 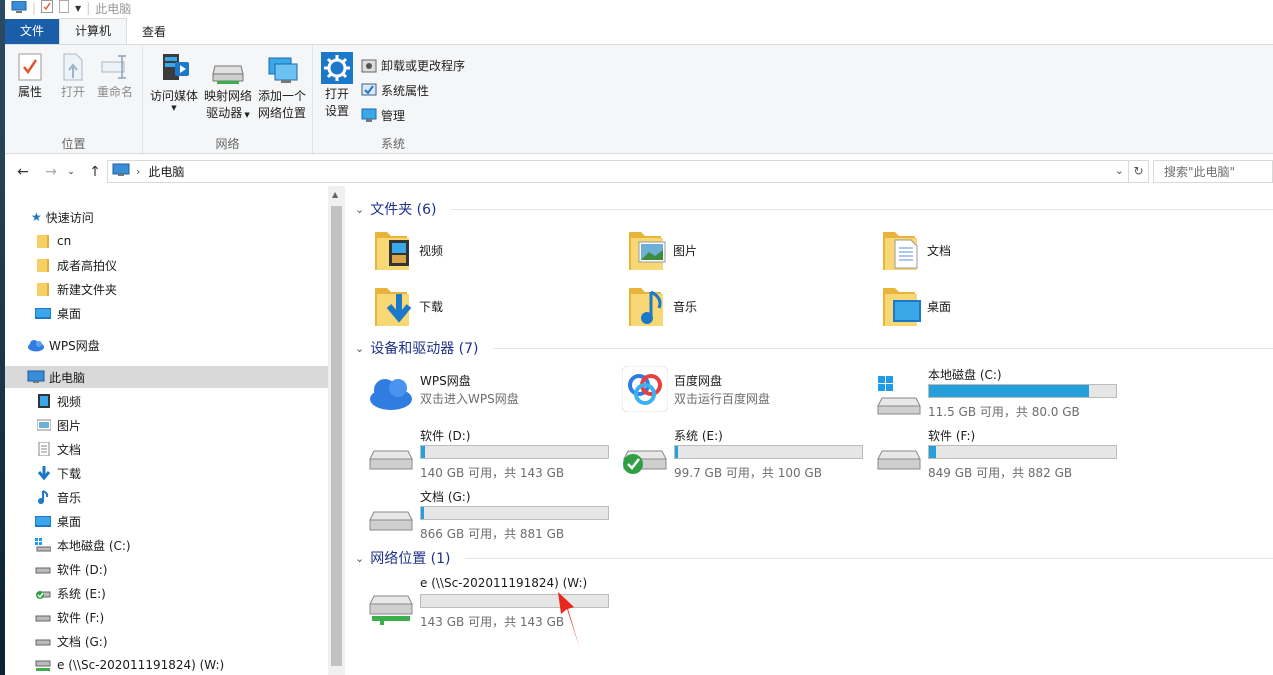 What do you see at coordinates (814, 558) in the screenshot?
I see `section-network-locations: ⌄ 网络位置 (1)` at bounding box center [814, 558].